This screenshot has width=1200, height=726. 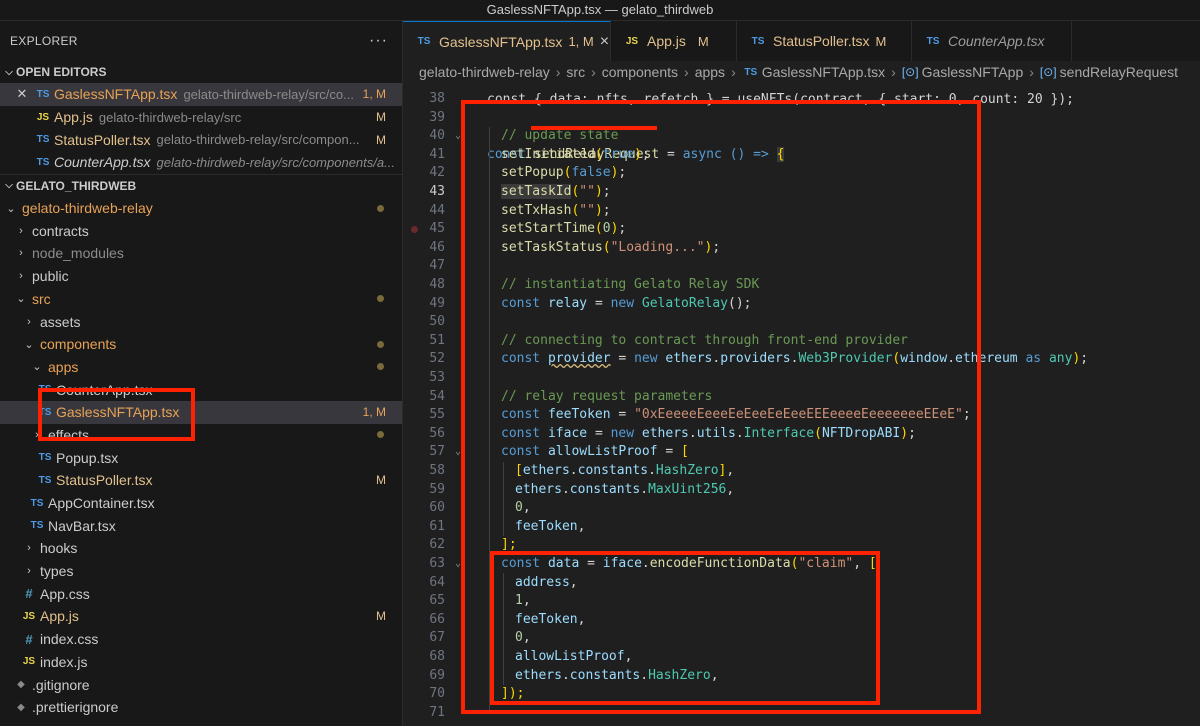 What do you see at coordinates (378, 41) in the screenshot?
I see `more-actions-icon: ···` at bounding box center [378, 41].